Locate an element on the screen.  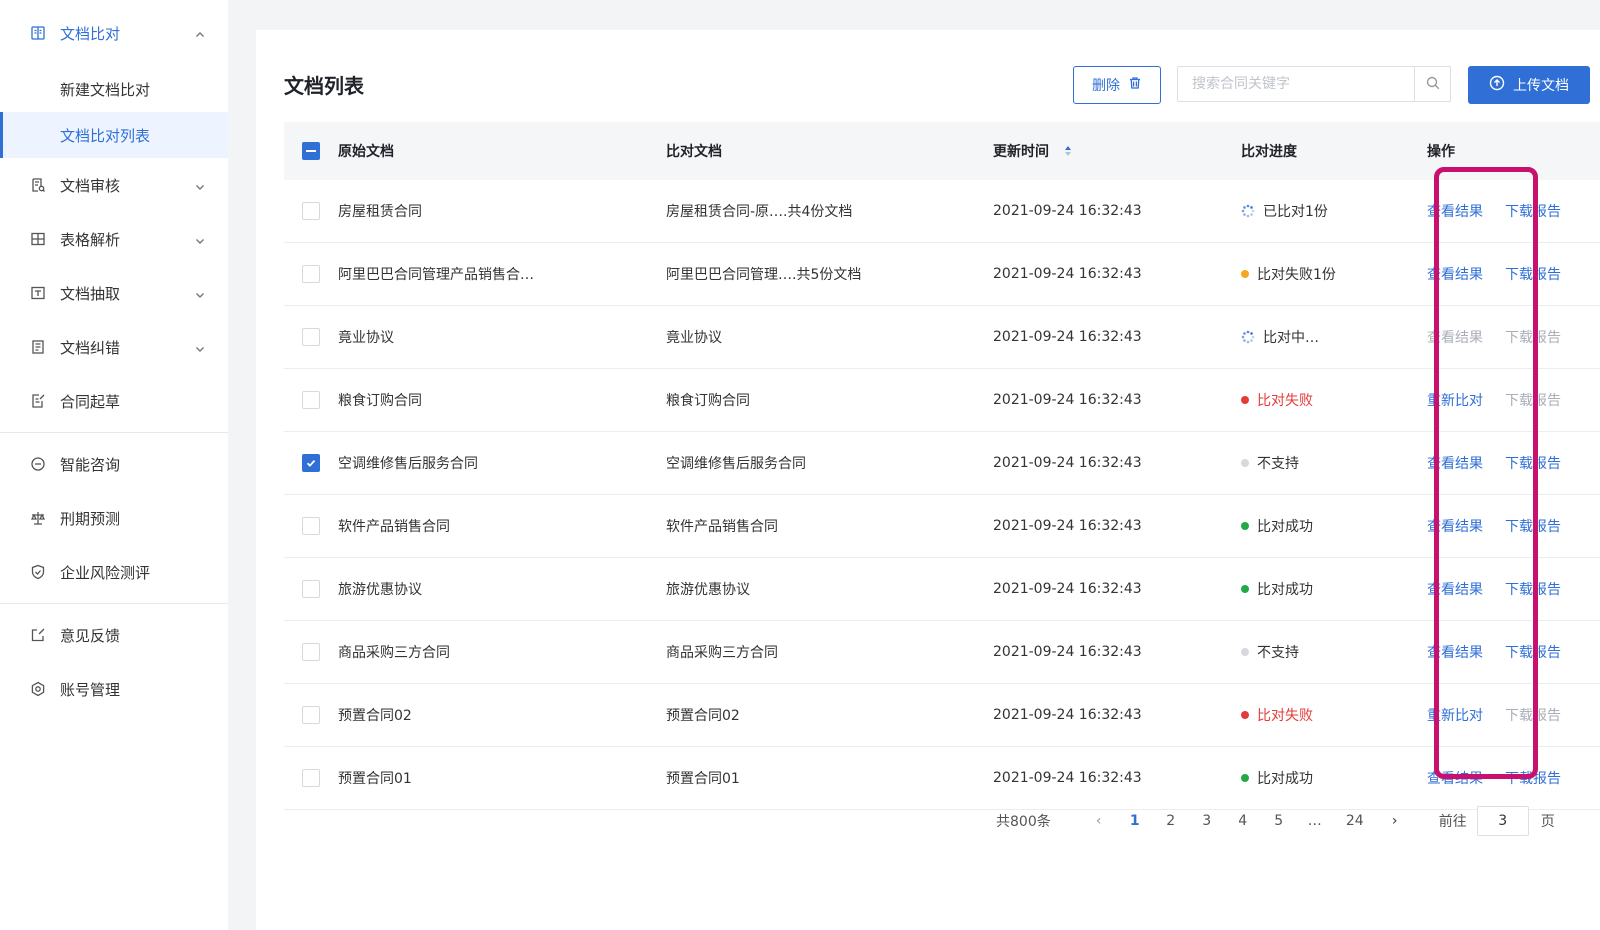
page-number: 3 is located at coordinates (1207, 821).